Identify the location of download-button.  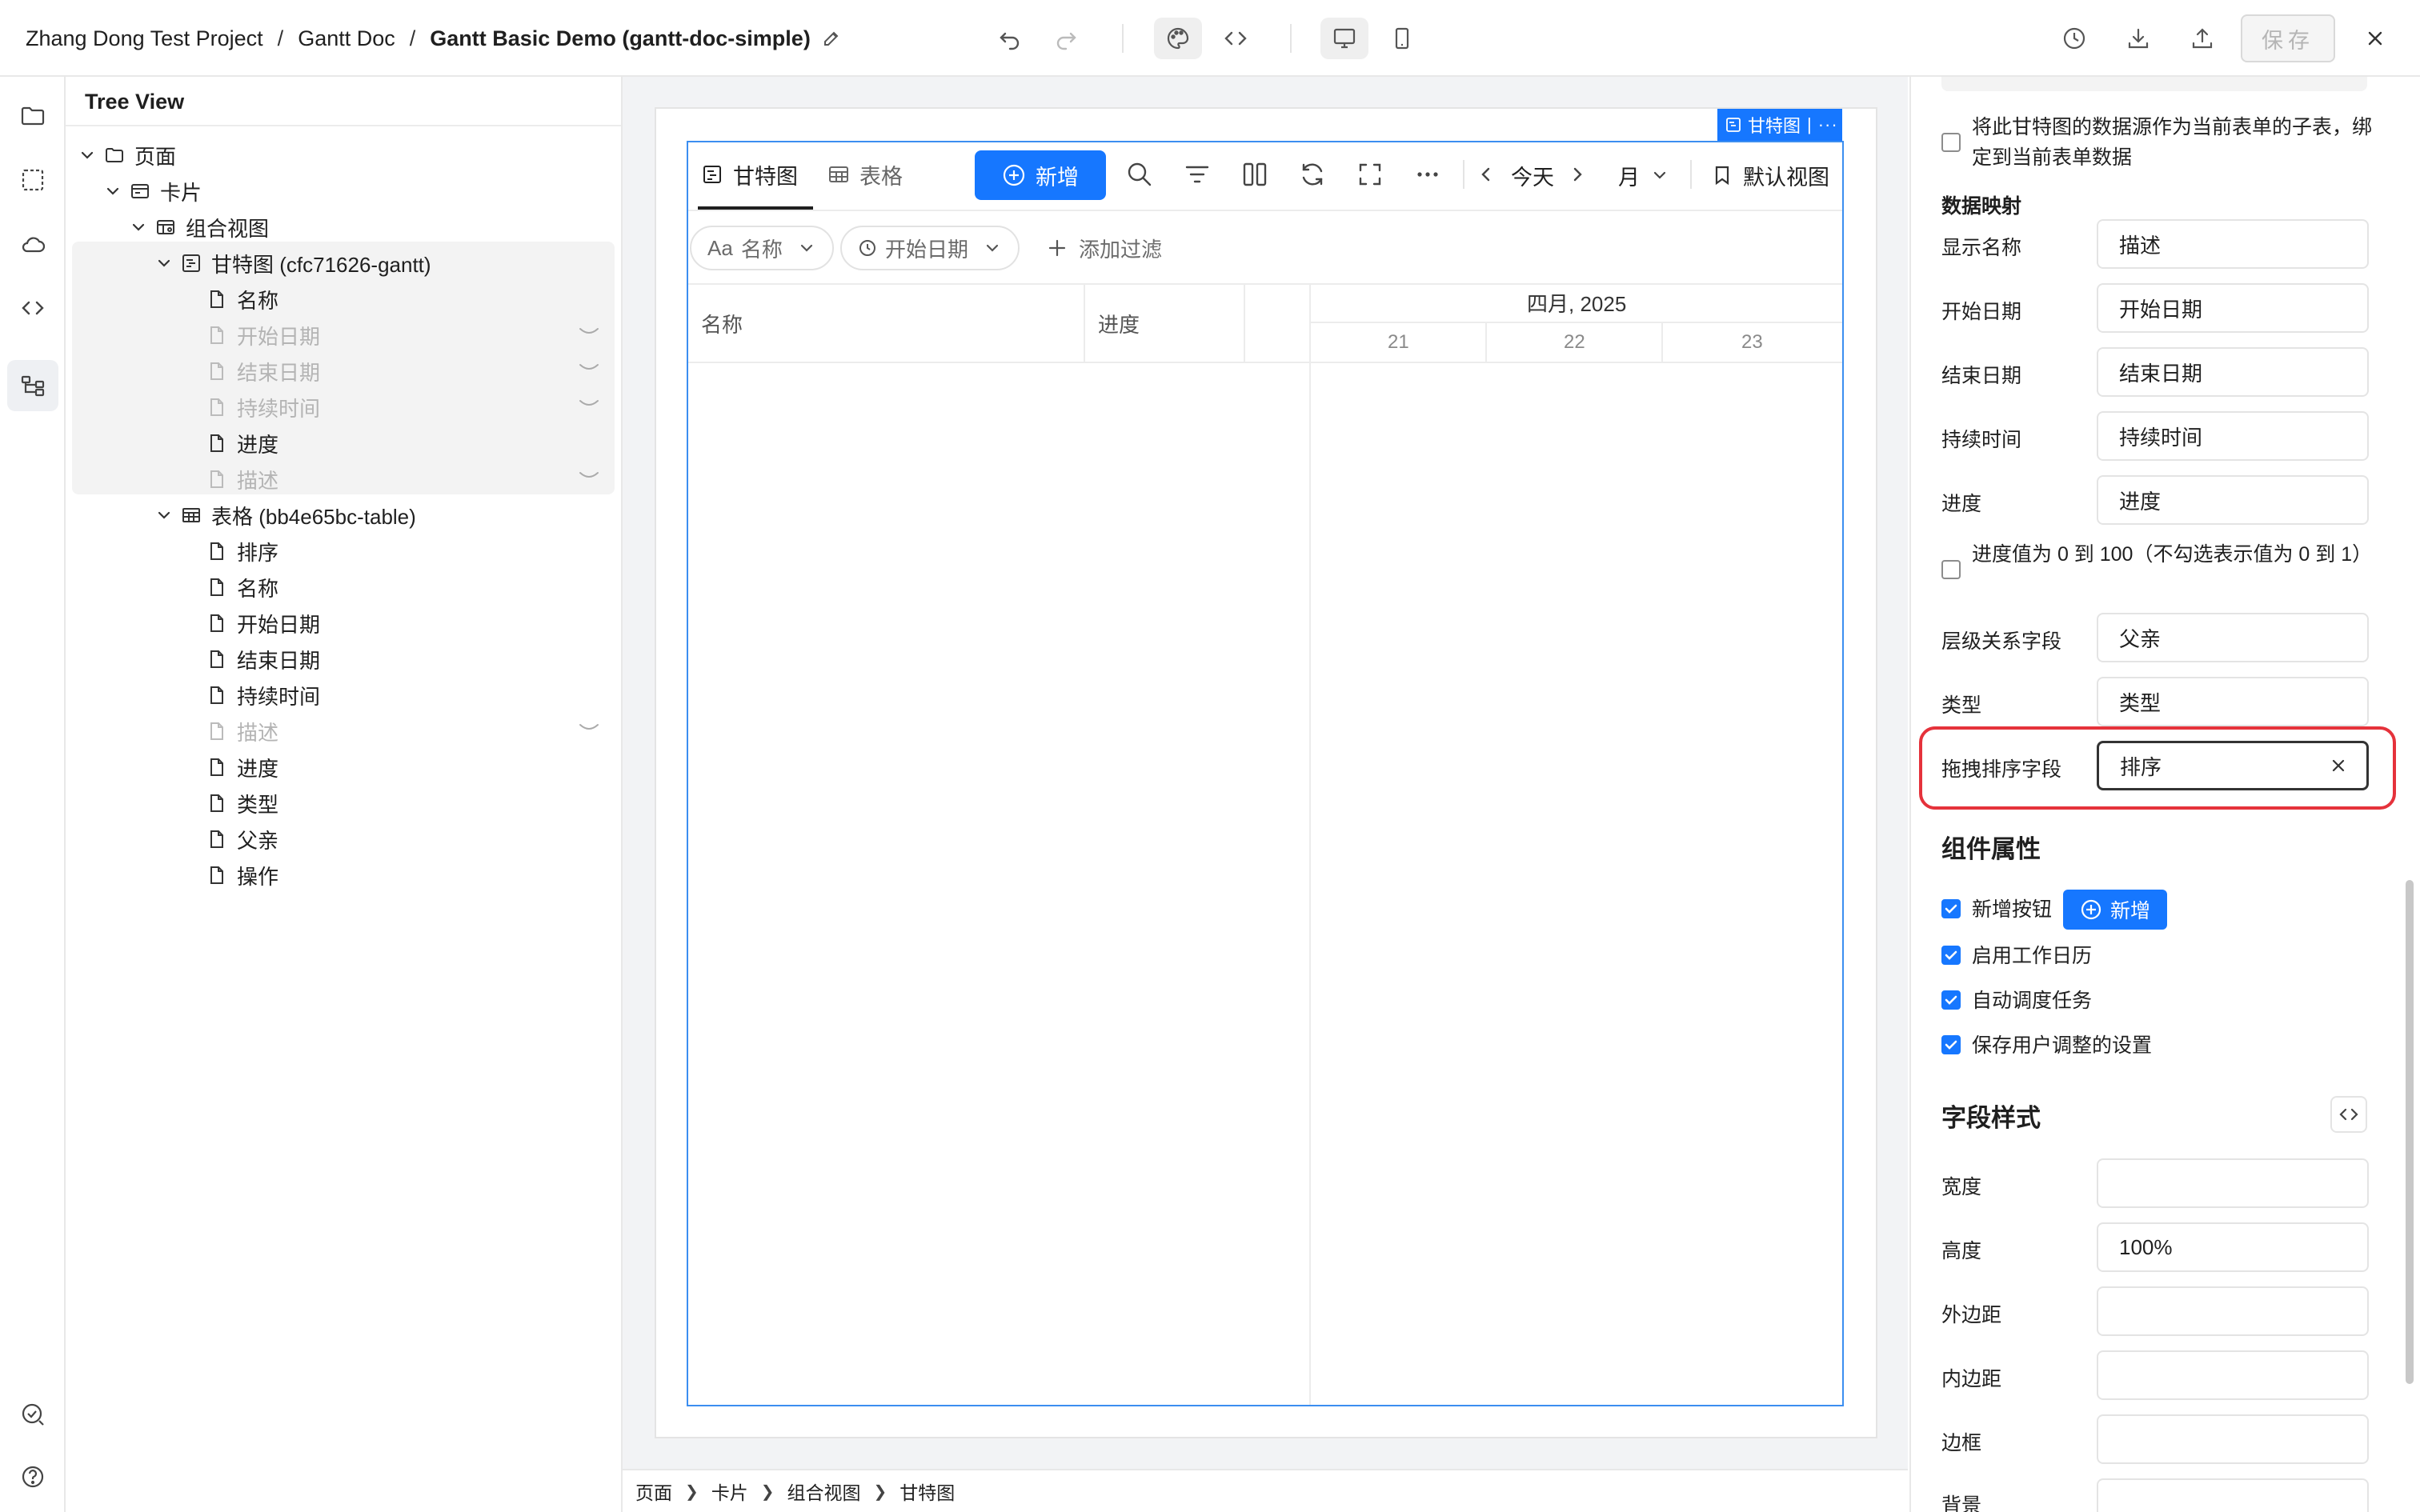
(2138, 38).